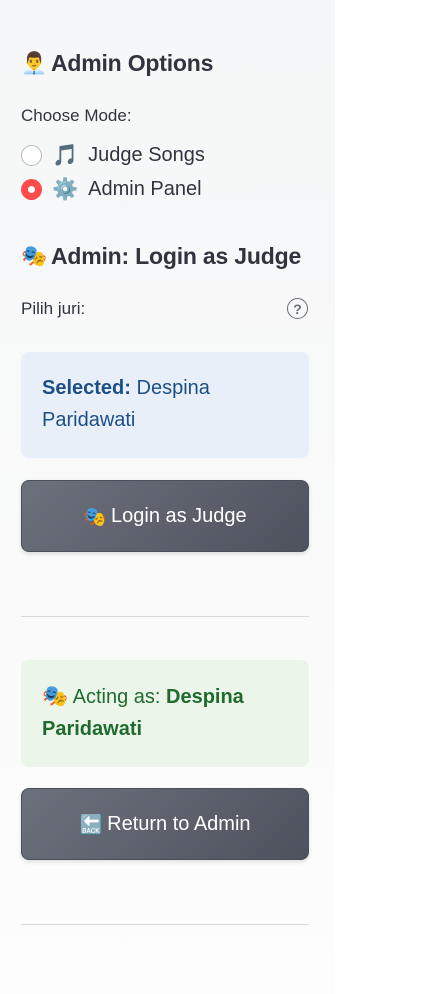 This screenshot has height=994, width=448. I want to click on radio-judge-songs: 🎵 Judge Songs, so click(113, 155).